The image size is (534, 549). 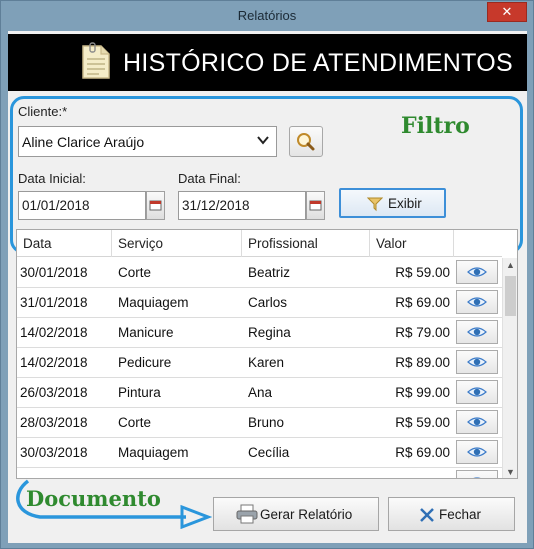 I want to click on cell-data: 30/01/2018, so click(x=54, y=272).